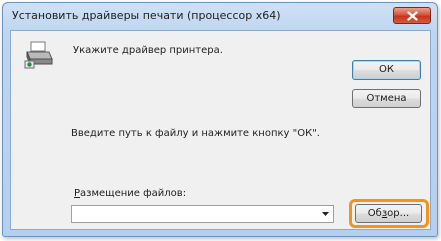  I want to click on close-button, so click(412, 15).